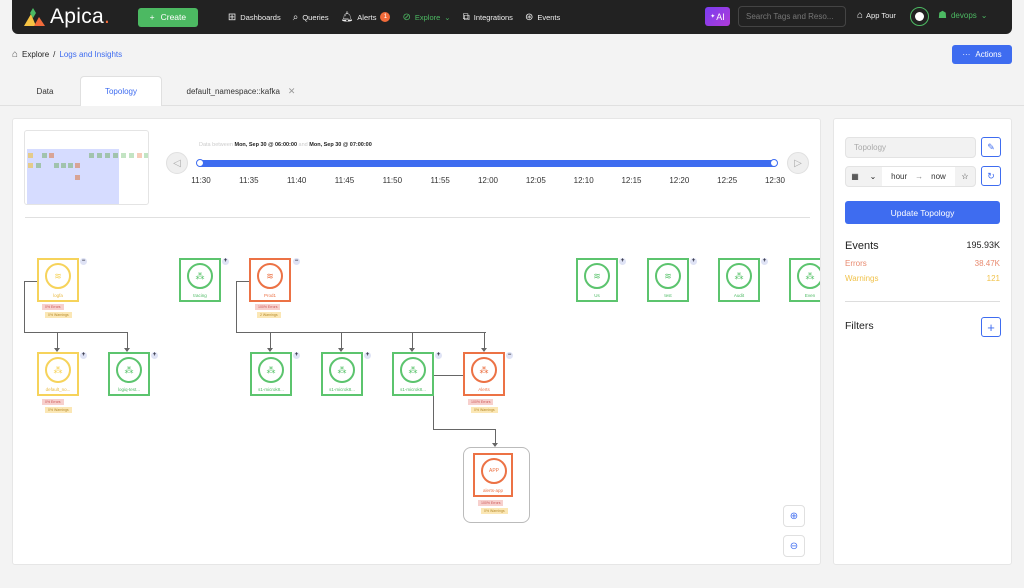 Image resolution: width=1024 pixels, height=588 pixels. What do you see at coordinates (855, 176) in the screenshot?
I see `calendar-icon: ▦` at bounding box center [855, 176].